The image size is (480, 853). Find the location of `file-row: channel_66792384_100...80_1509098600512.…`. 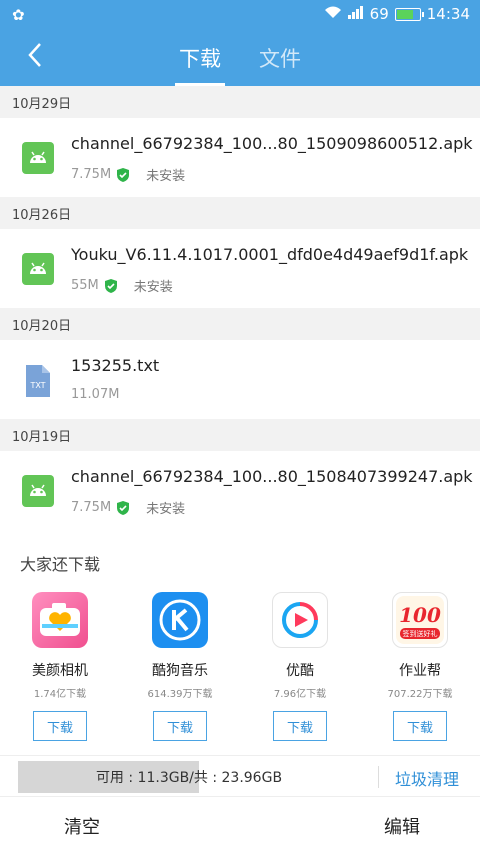

file-row: channel_66792384_100...80_1509098600512.… is located at coordinates (240, 157).